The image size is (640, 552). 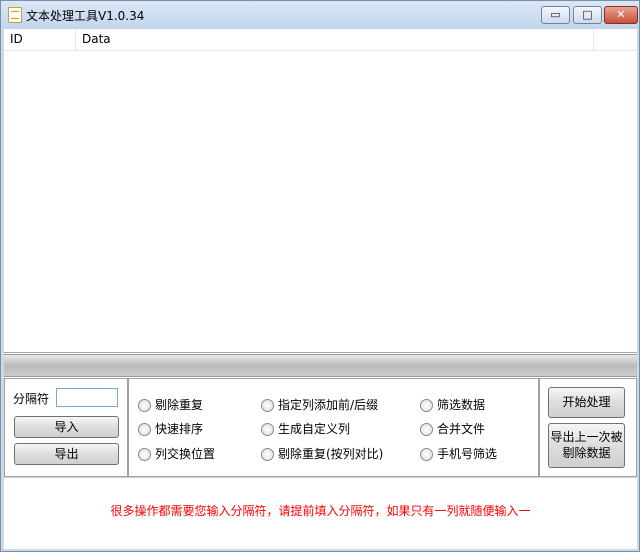 What do you see at coordinates (85, 16) in the screenshot?
I see `window-title: 文本处理工具V1.0.34` at bounding box center [85, 16].